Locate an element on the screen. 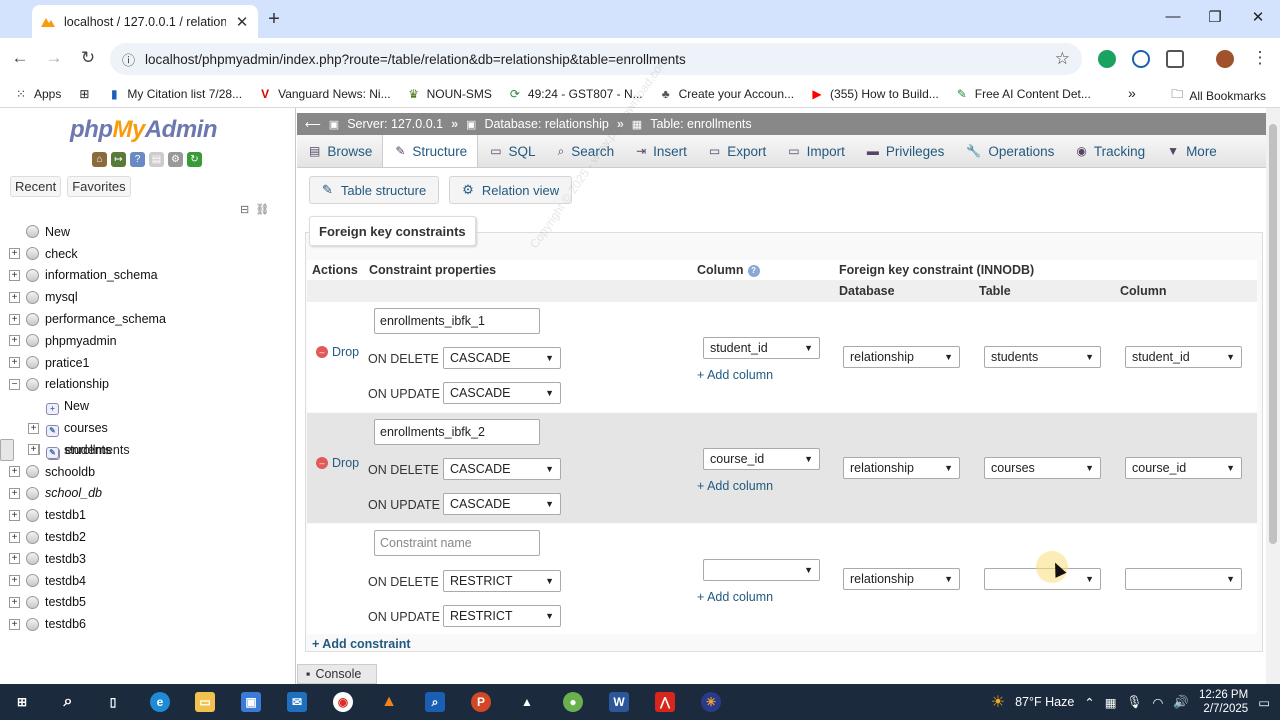 This screenshot has width=1280, height=720. tree-item-schooldb: + schooldb is located at coordinates (148, 472).